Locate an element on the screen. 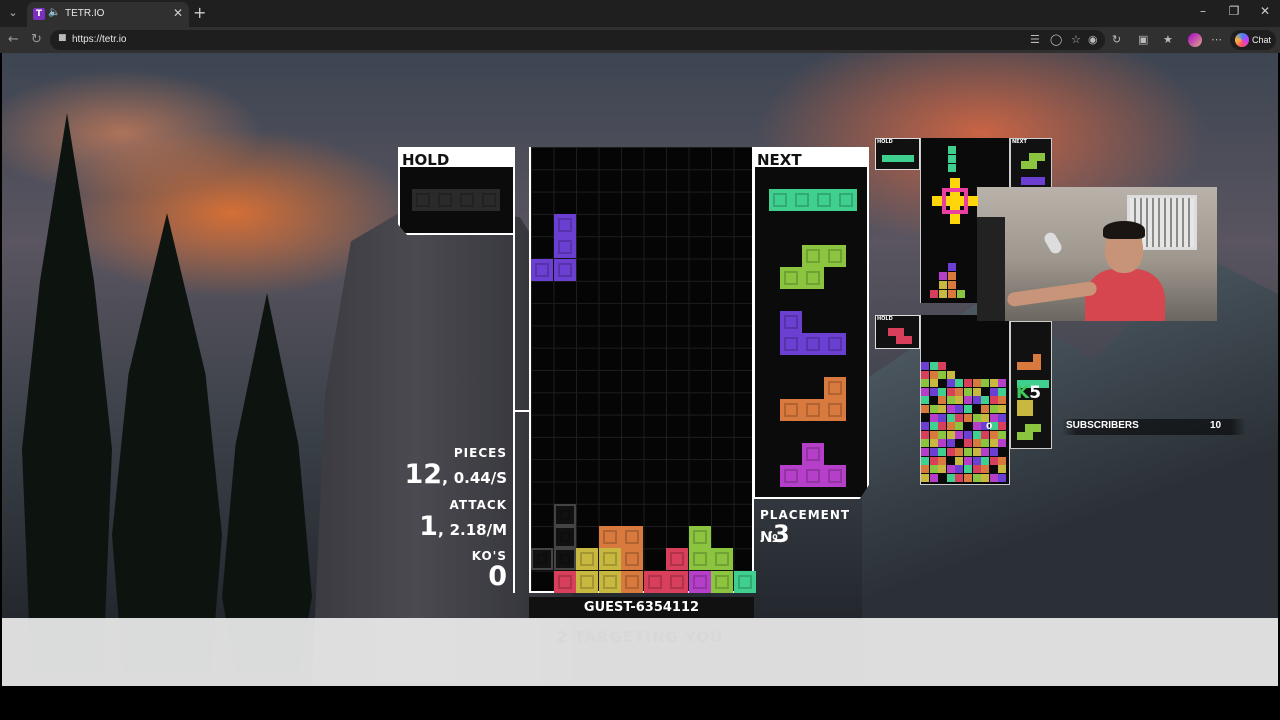 The image size is (1280, 720). playfield is located at coordinates (642, 370).